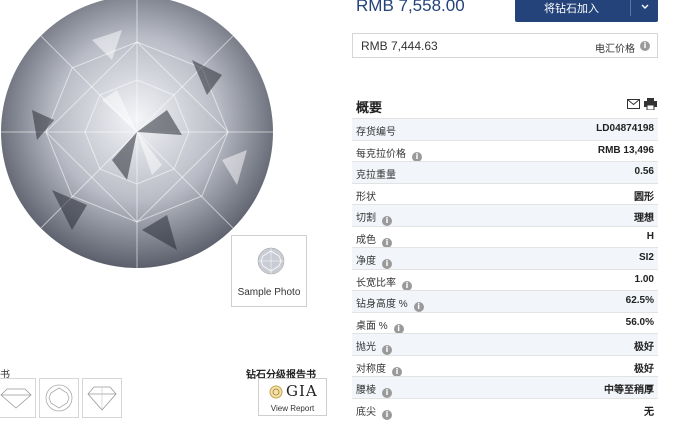  I want to click on row-label: 对称度 i, so click(379, 368).